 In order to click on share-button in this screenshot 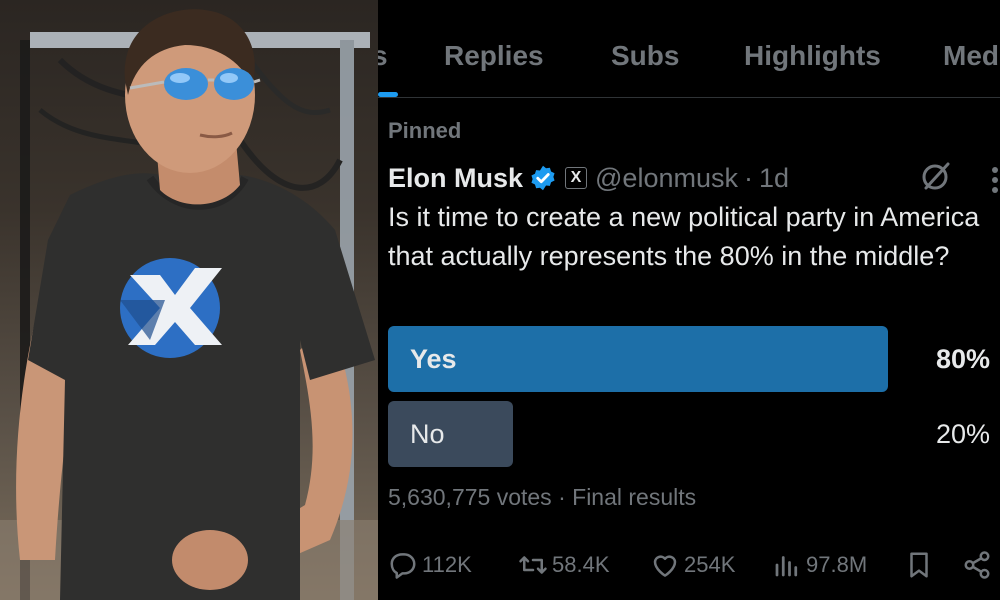, I will do `click(979, 565)`.